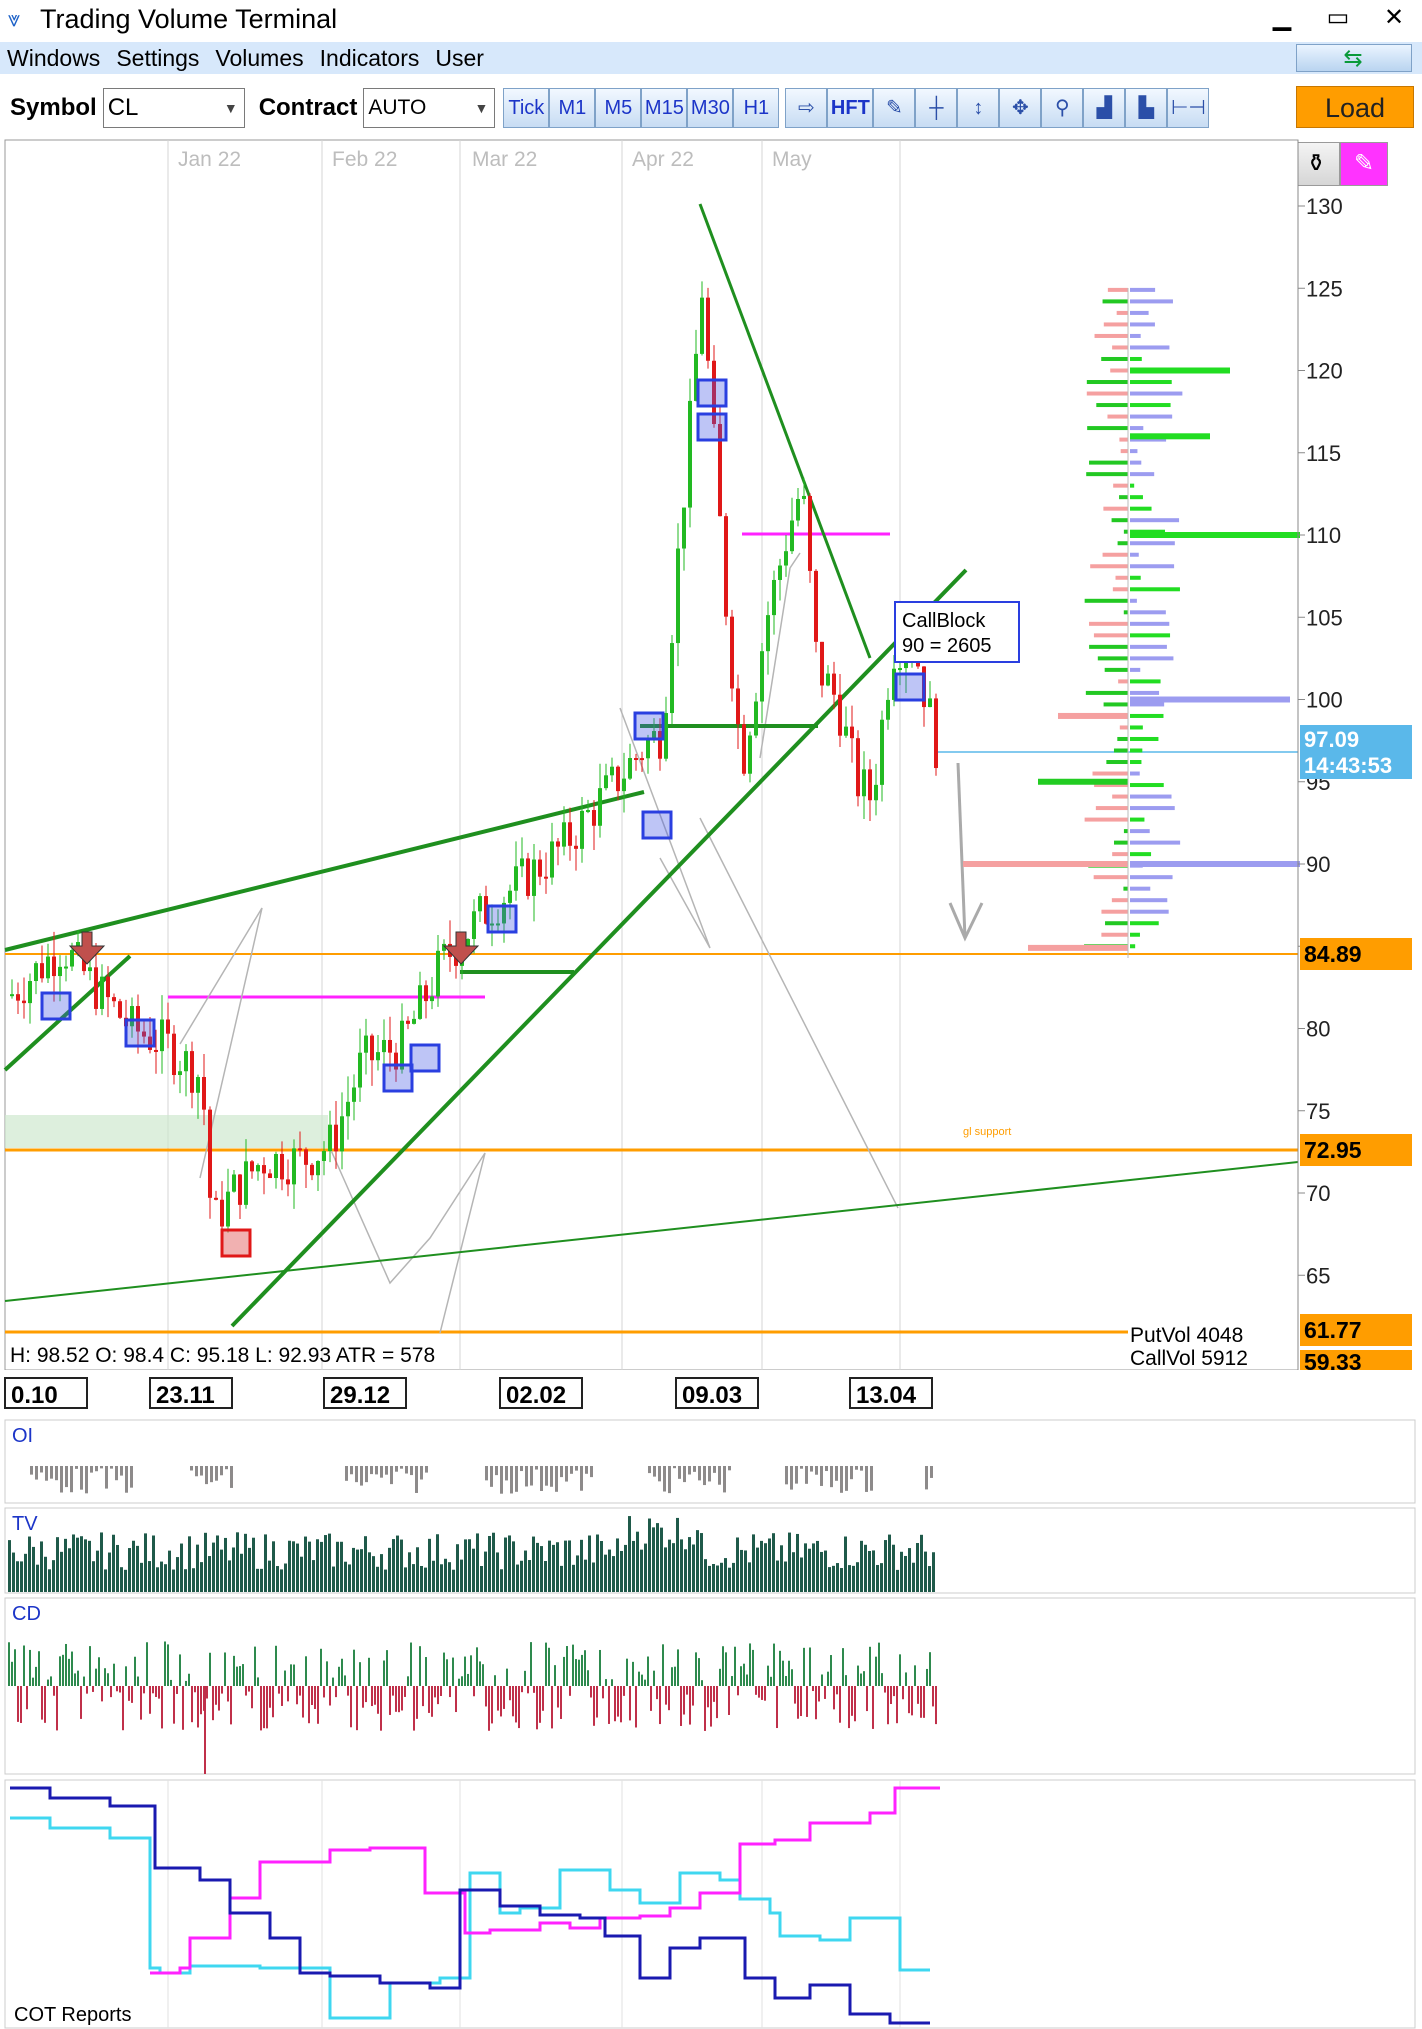 This screenshot has height=2029, width=1422. I want to click on move-icon: ✥, so click(1020, 108).